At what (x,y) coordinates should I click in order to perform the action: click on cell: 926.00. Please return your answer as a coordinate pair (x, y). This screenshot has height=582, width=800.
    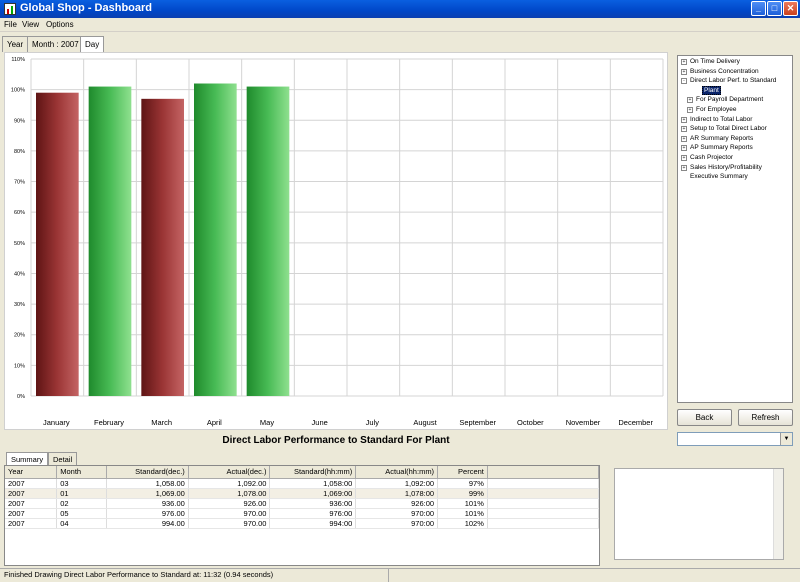
    Looking at the image, I should click on (229, 503).